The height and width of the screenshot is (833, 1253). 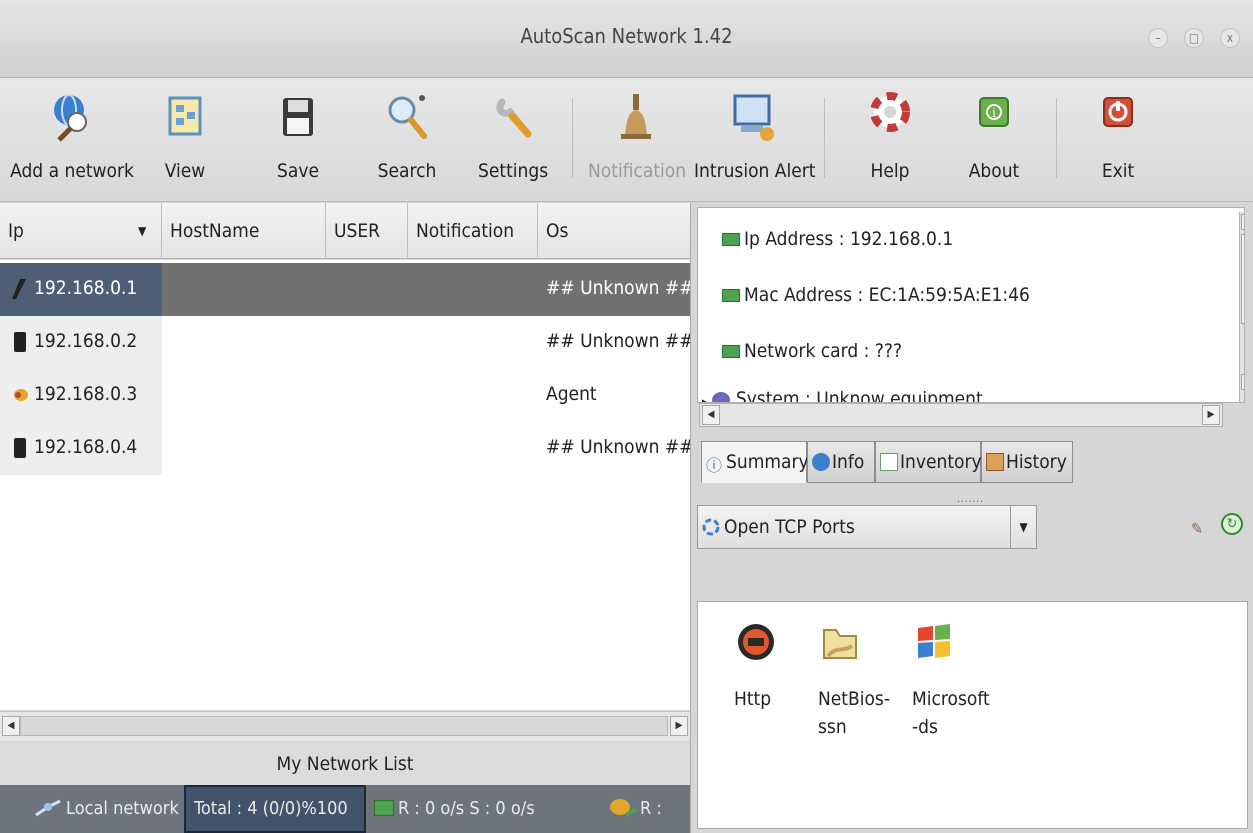 I want to click on history-icon, so click(x=995, y=462).